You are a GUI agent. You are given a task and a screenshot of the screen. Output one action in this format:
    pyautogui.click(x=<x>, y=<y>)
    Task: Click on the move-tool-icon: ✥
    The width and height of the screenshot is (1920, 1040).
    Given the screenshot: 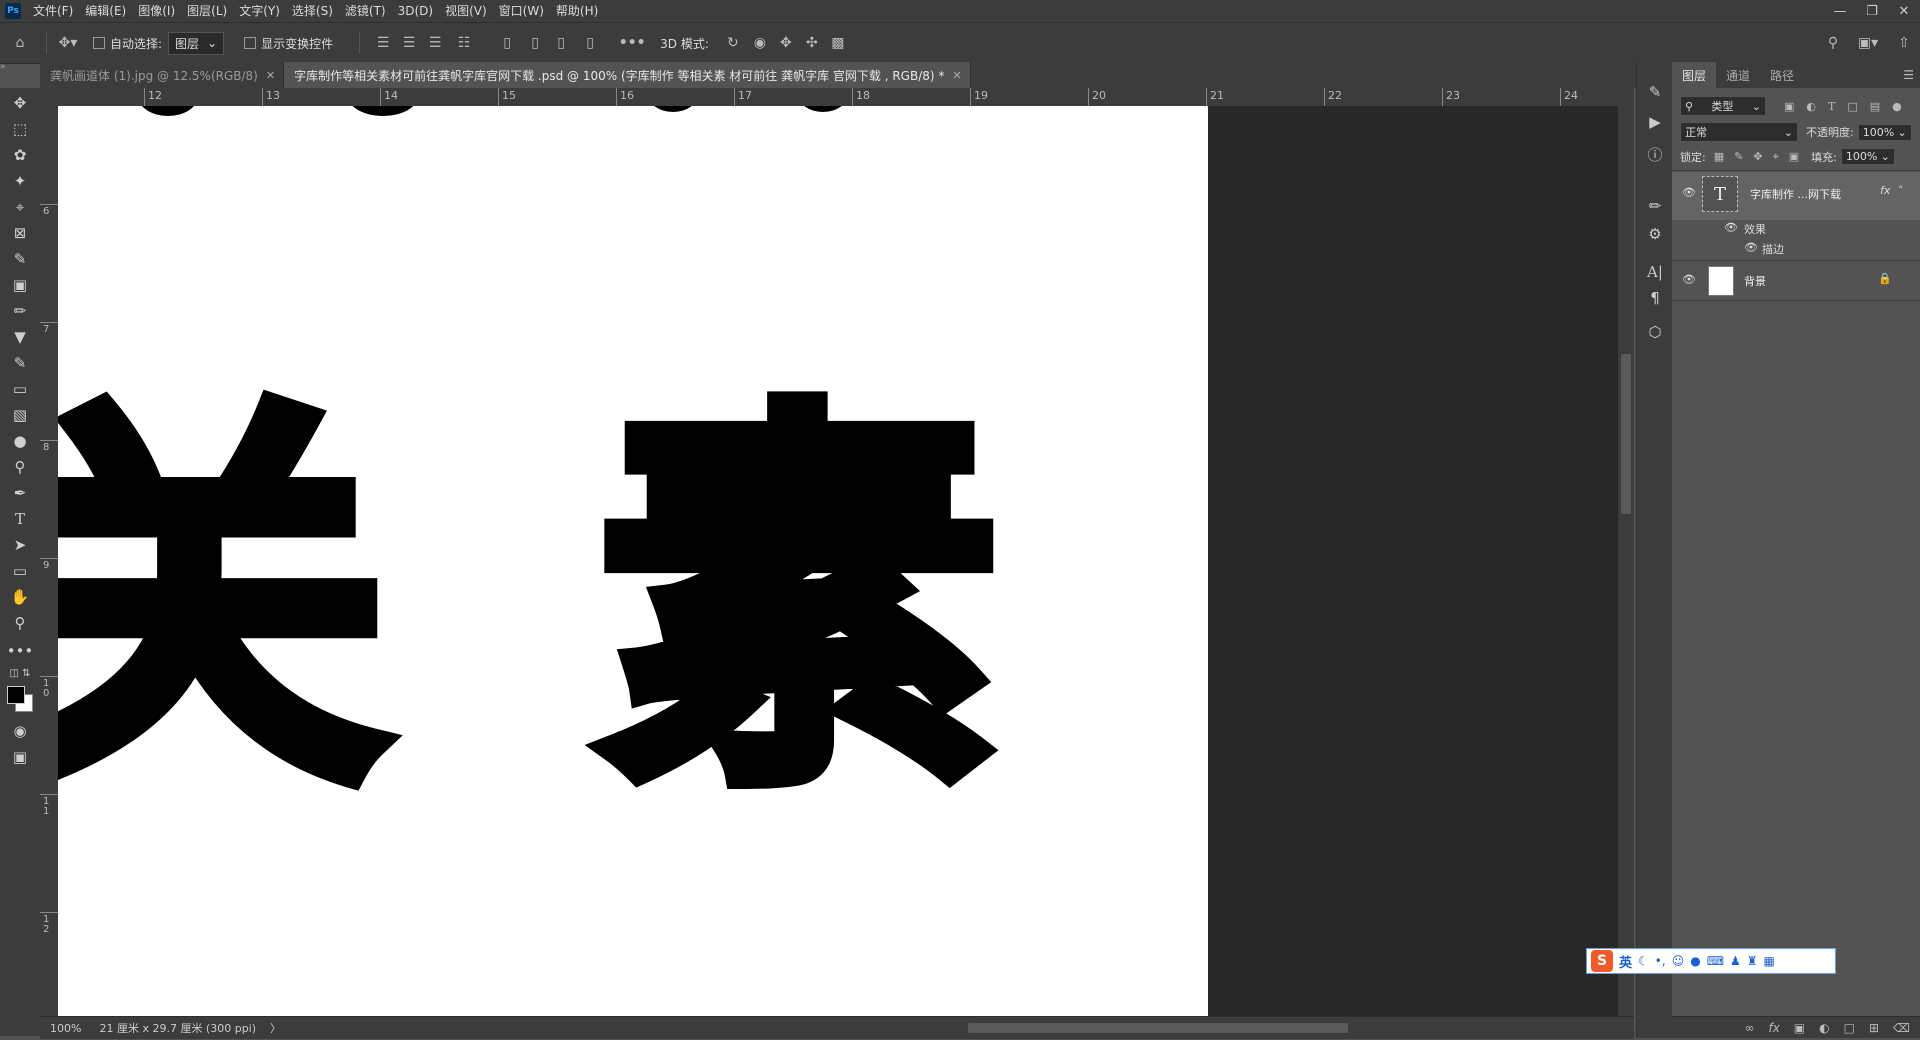 What is the action you would take?
    pyautogui.click(x=20, y=103)
    